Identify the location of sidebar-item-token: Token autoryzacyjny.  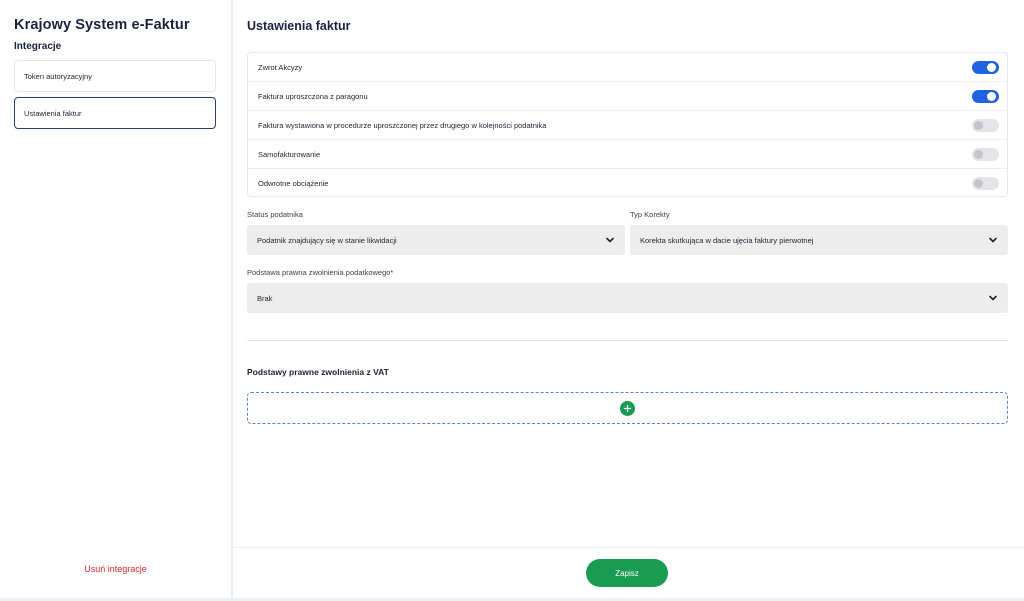
(115, 76).